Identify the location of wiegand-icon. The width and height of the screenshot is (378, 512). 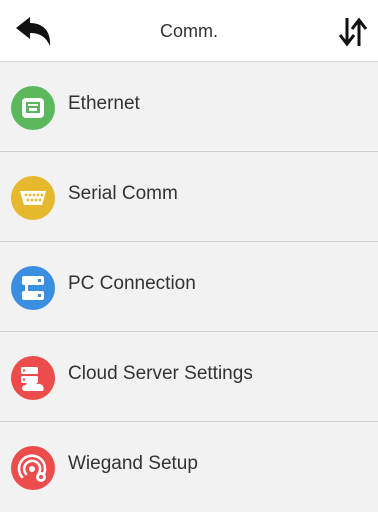
(33, 468).